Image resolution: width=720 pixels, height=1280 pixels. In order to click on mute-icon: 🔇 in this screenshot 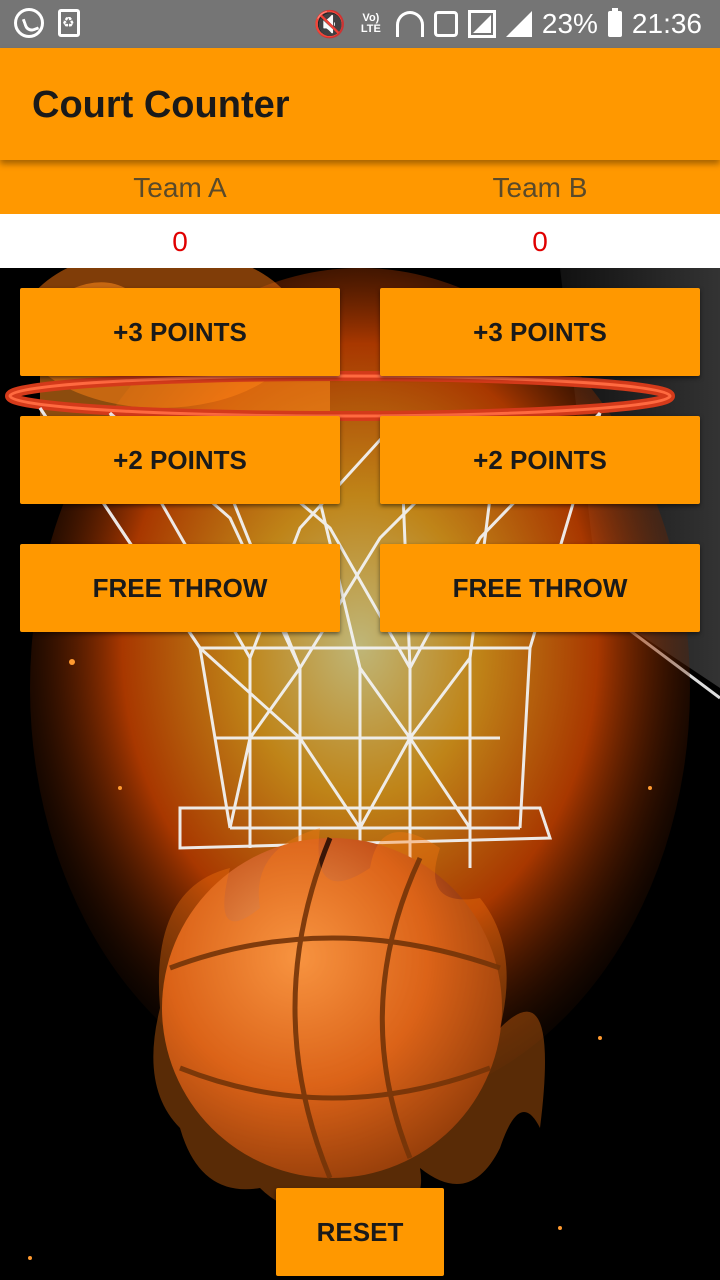, I will do `click(329, 23)`.